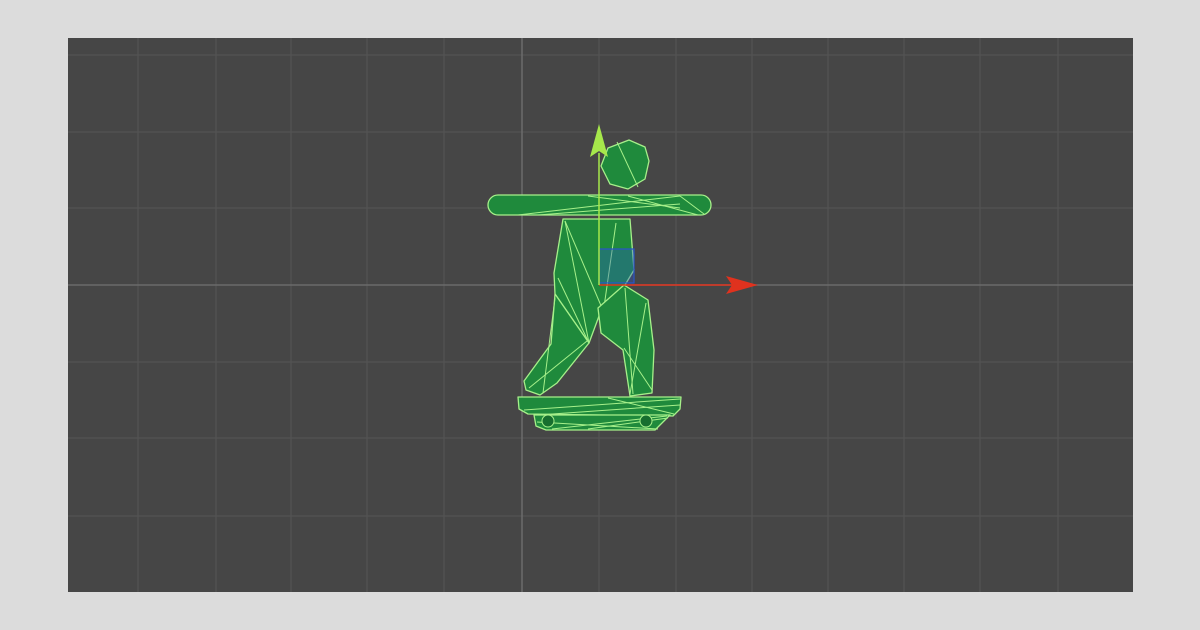 Image resolution: width=1200 pixels, height=630 pixels. What do you see at coordinates (625, 164) in the screenshot?
I see `head-shape` at bounding box center [625, 164].